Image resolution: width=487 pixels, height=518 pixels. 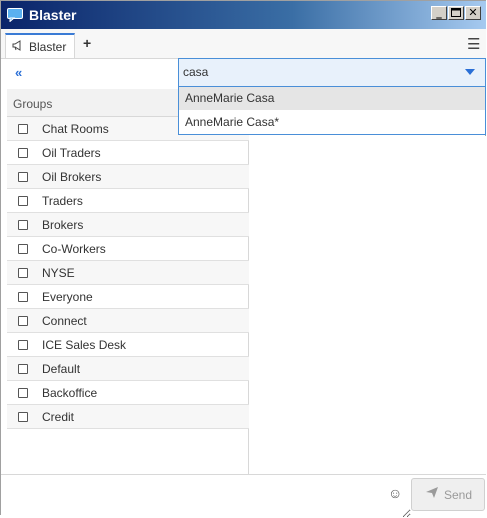 I want to click on suggestion-item: AnneMarie Casa, so click(x=332, y=98).